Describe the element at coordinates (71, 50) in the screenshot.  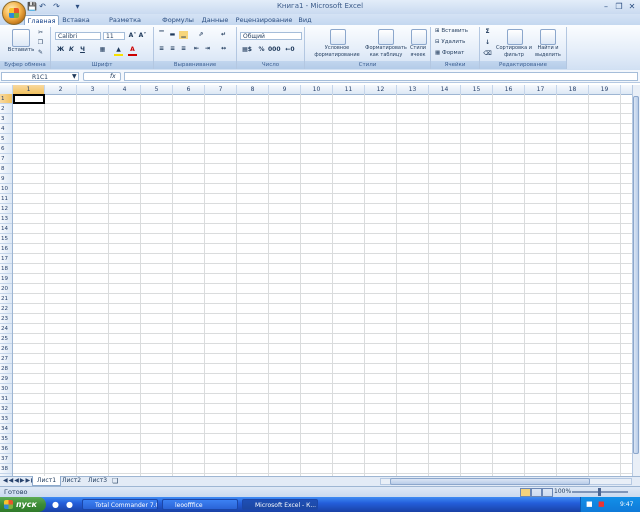
I see `italic-icon: К` at that location.